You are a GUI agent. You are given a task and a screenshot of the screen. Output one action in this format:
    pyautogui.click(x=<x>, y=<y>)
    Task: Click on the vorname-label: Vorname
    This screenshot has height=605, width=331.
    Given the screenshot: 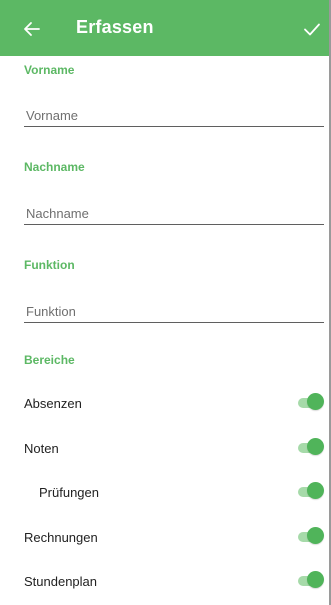 What is the action you would take?
    pyautogui.click(x=49, y=70)
    